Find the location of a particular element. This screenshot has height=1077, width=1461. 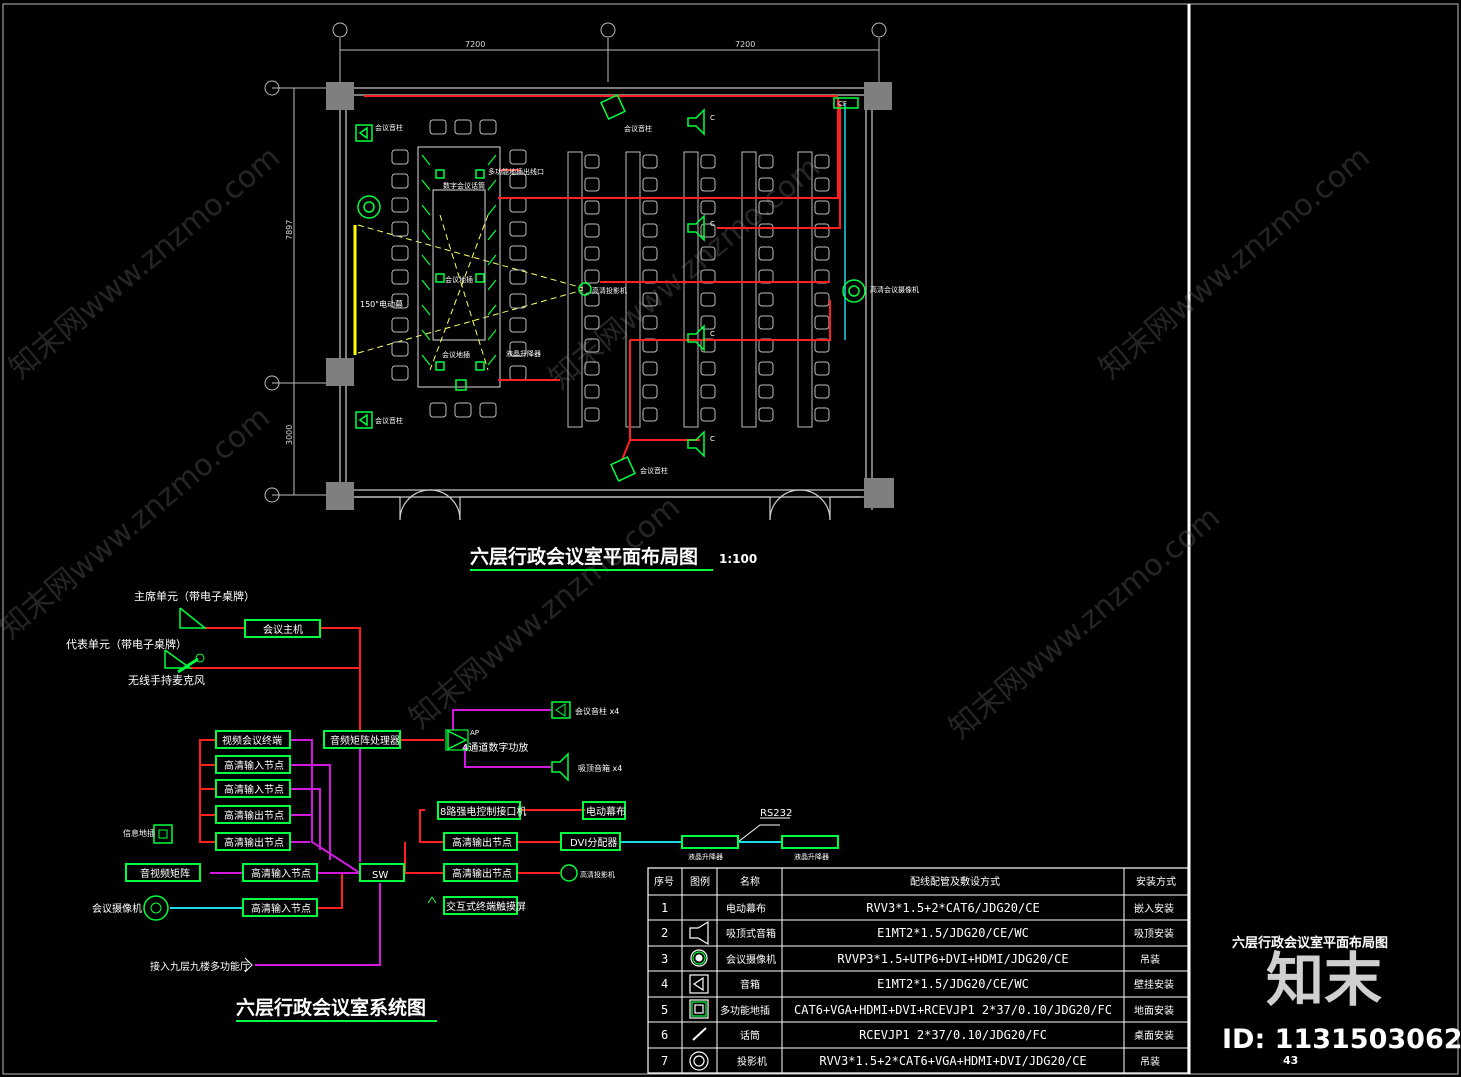

floor-box-label: 多功能地插出线口 is located at coordinates (516, 171).